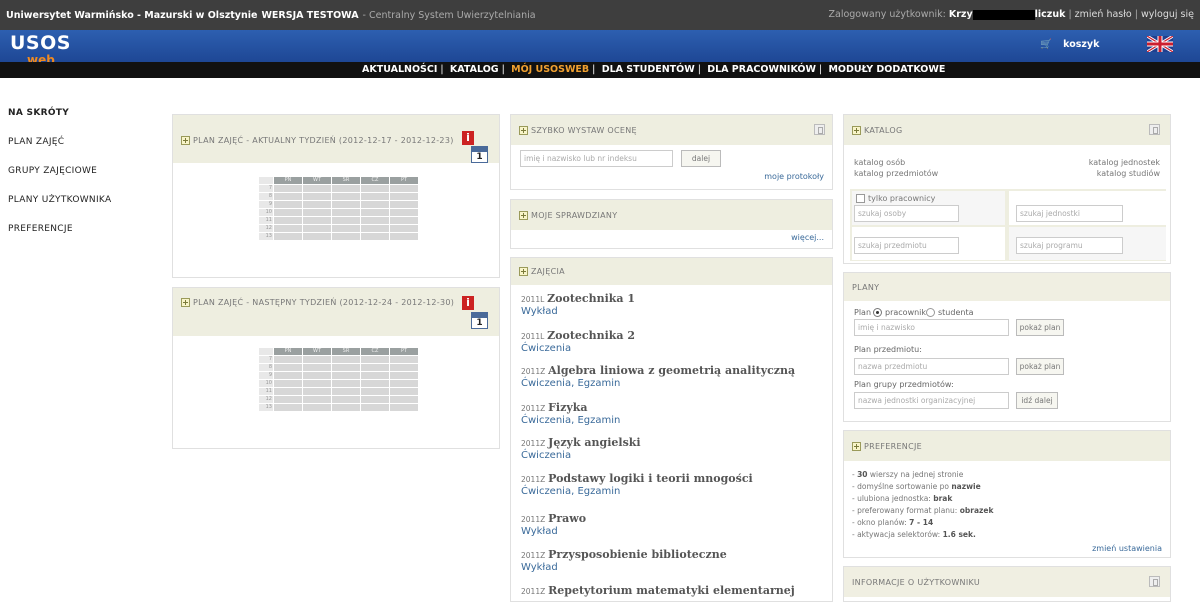 The width and height of the screenshot is (1200, 602). What do you see at coordinates (1167, 14) in the screenshot?
I see `logout-link: wyloguj się` at bounding box center [1167, 14].